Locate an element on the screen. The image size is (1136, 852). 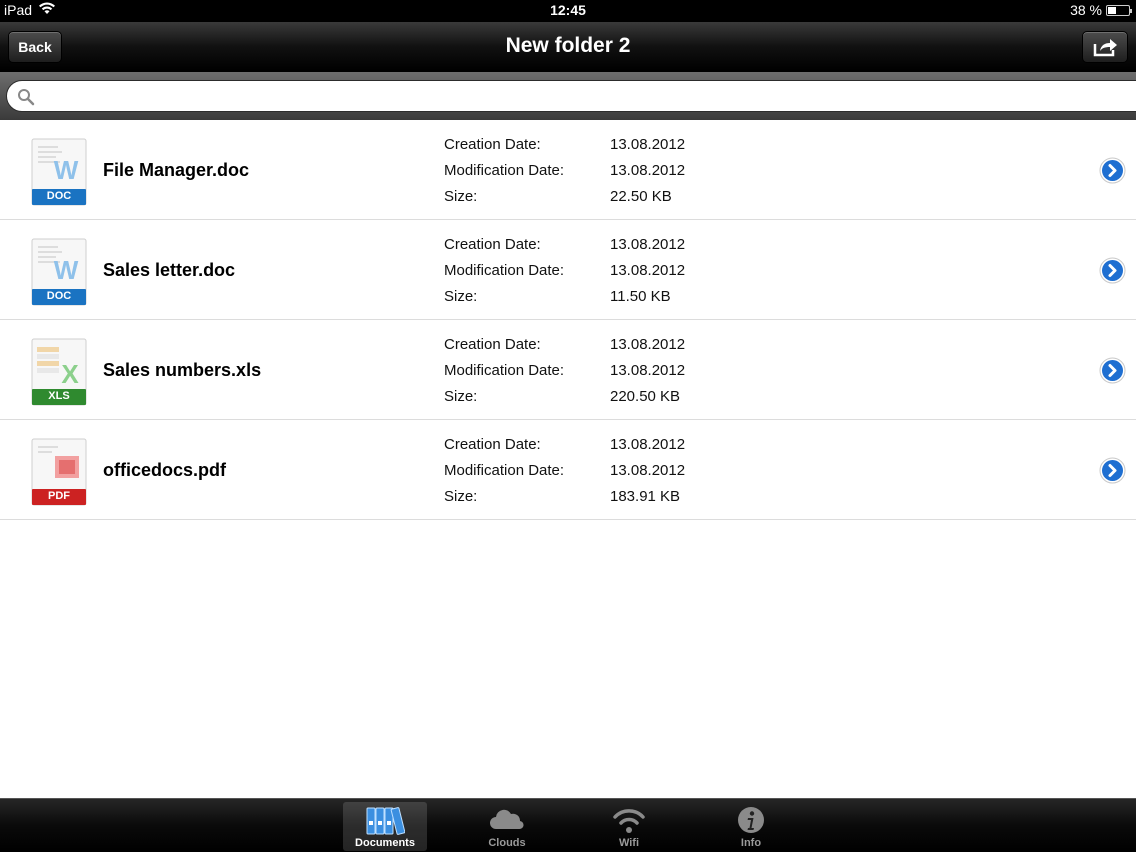
pdf-file-icon: PDF is located at coordinates (59, 472).